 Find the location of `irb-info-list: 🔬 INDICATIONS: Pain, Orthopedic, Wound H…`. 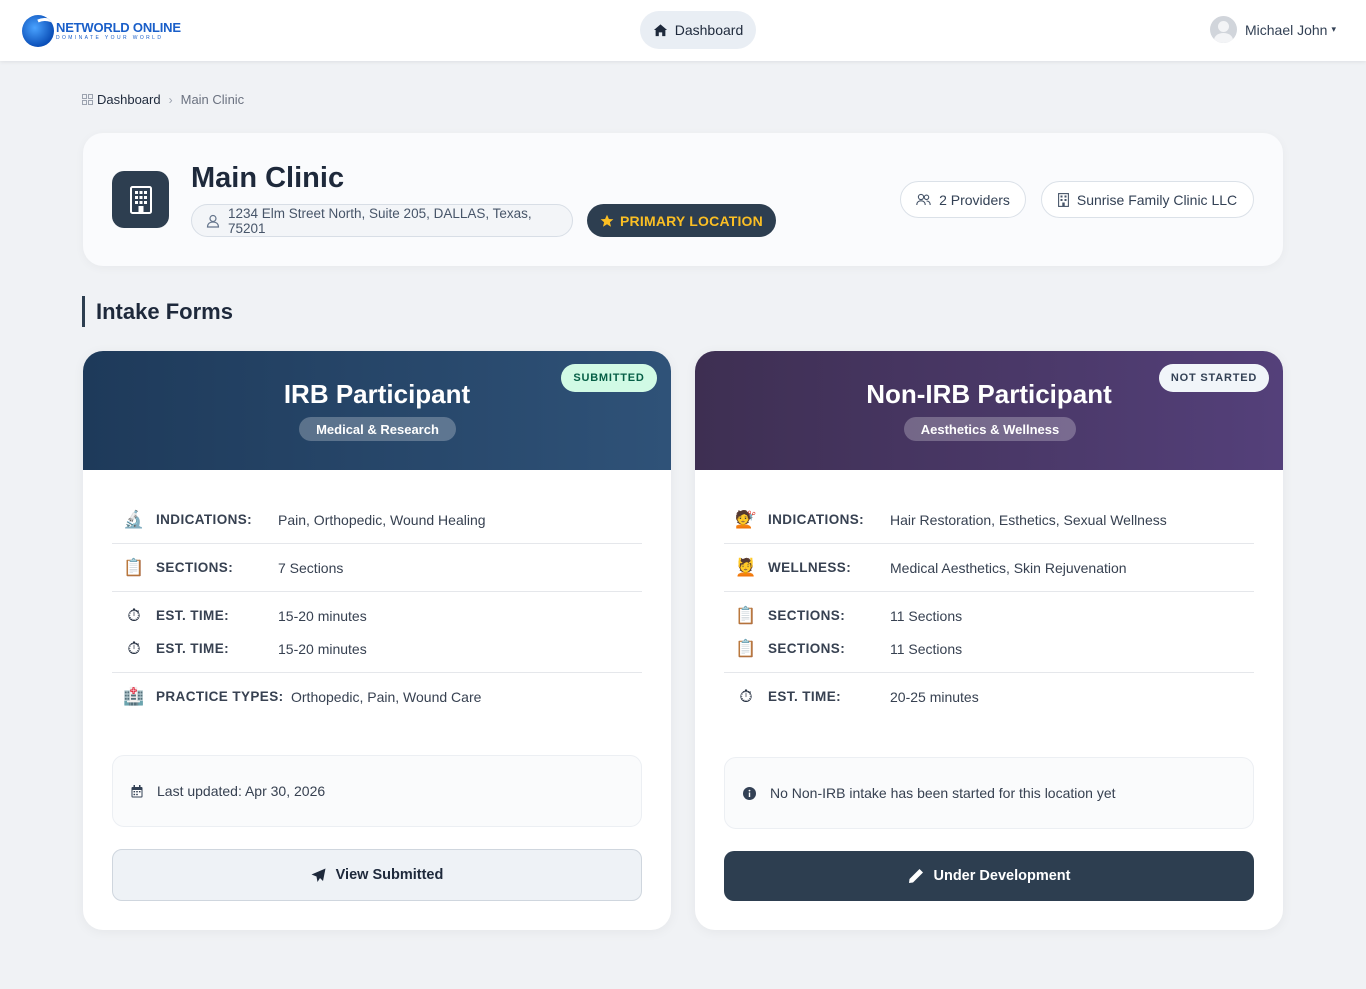

irb-info-list: 🔬 INDICATIONS: Pain, Orthopedic, Wound H… is located at coordinates (377, 608).